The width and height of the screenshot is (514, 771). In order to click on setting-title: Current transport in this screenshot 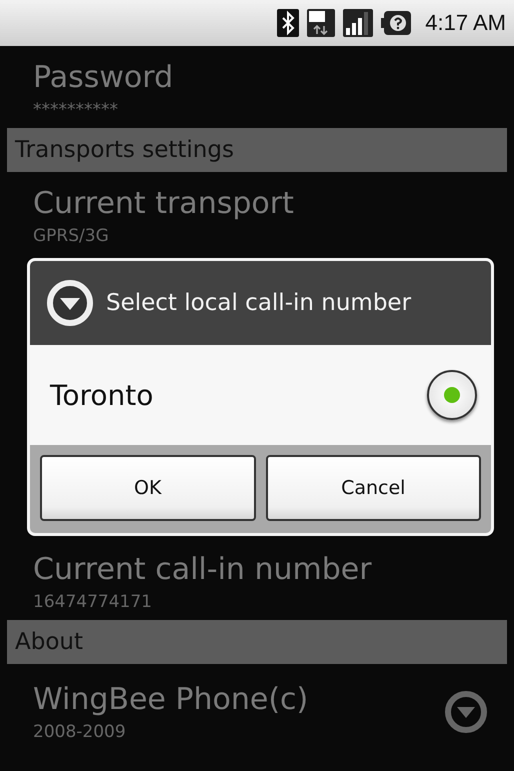, I will do `click(163, 204)`.